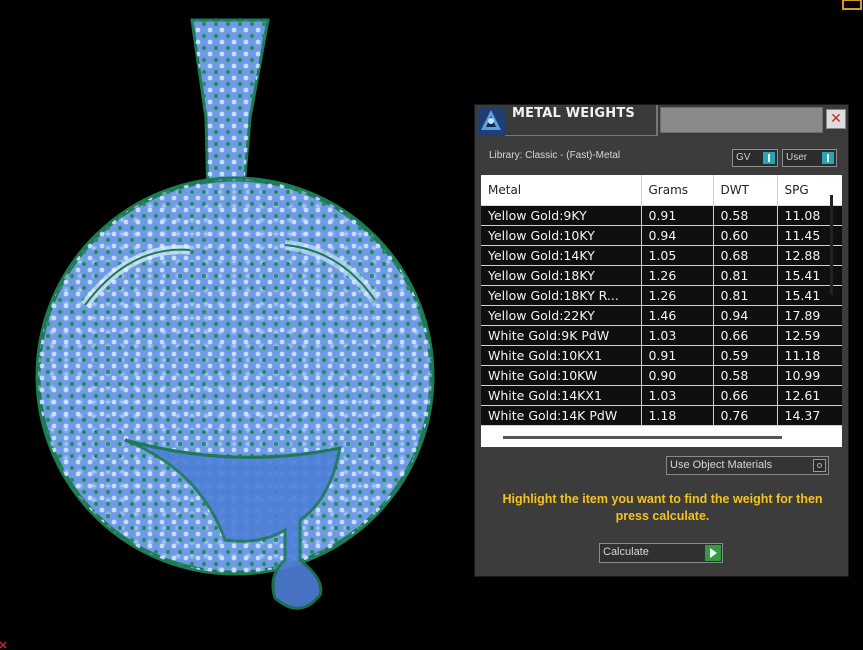 The height and width of the screenshot is (650, 863). I want to click on table-row: Yellow Gold:18KY R... 1.26 0.81 15.41, so click(661, 295).